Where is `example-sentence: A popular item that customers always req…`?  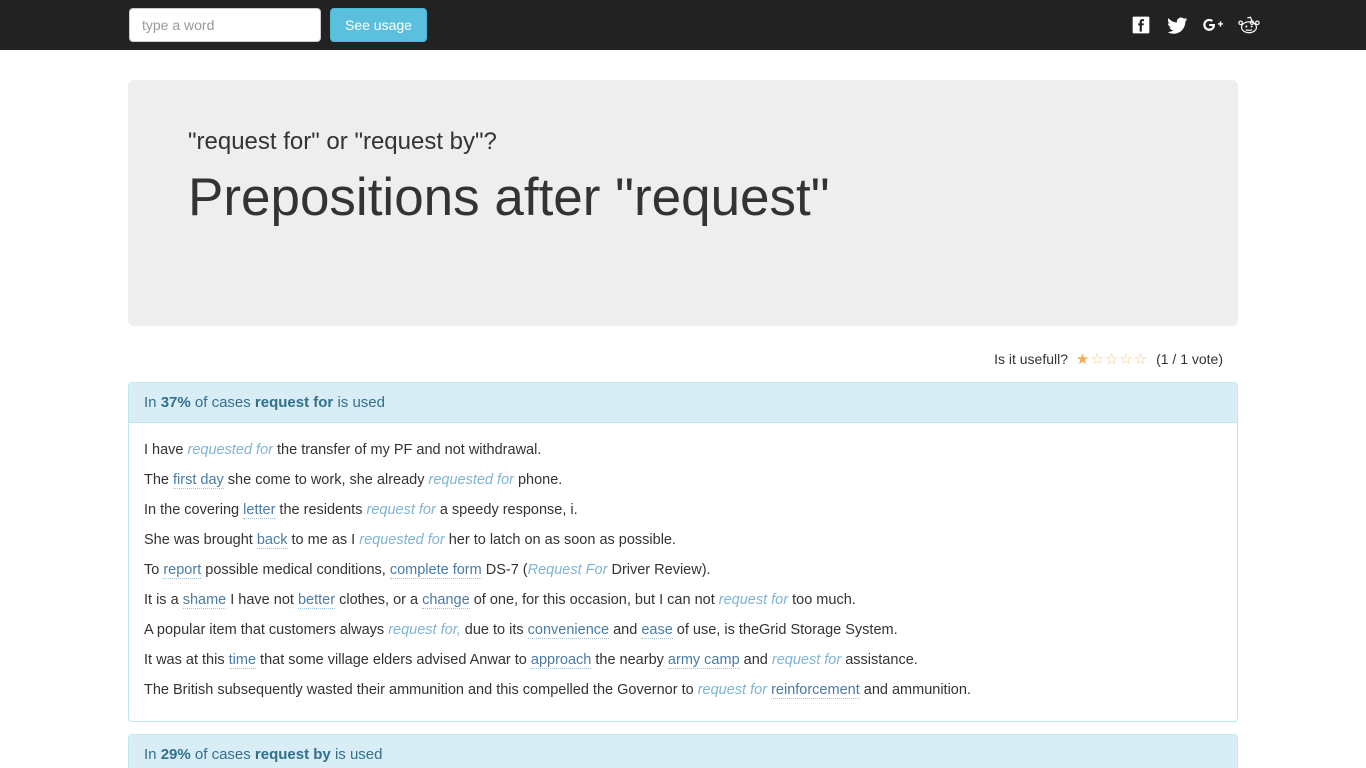 example-sentence: A popular item that customers always req… is located at coordinates (521, 630).